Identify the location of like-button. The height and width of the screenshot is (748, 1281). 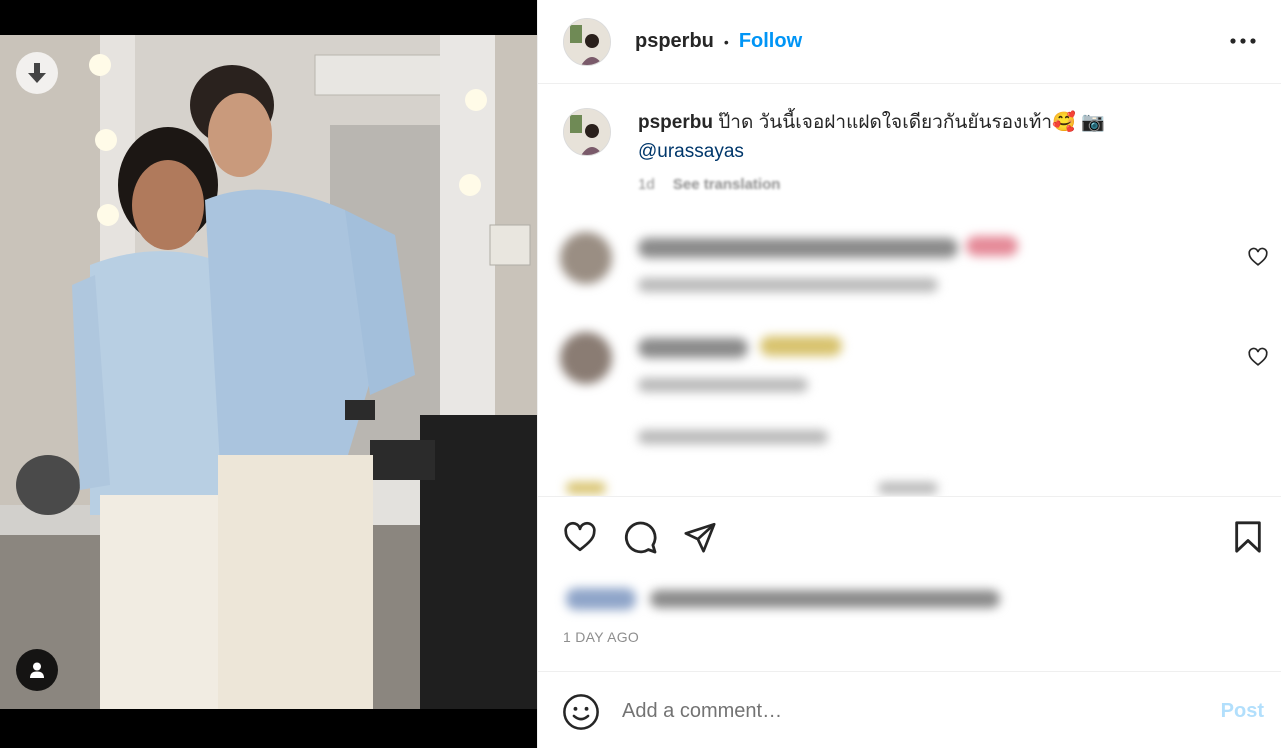
(580, 537).